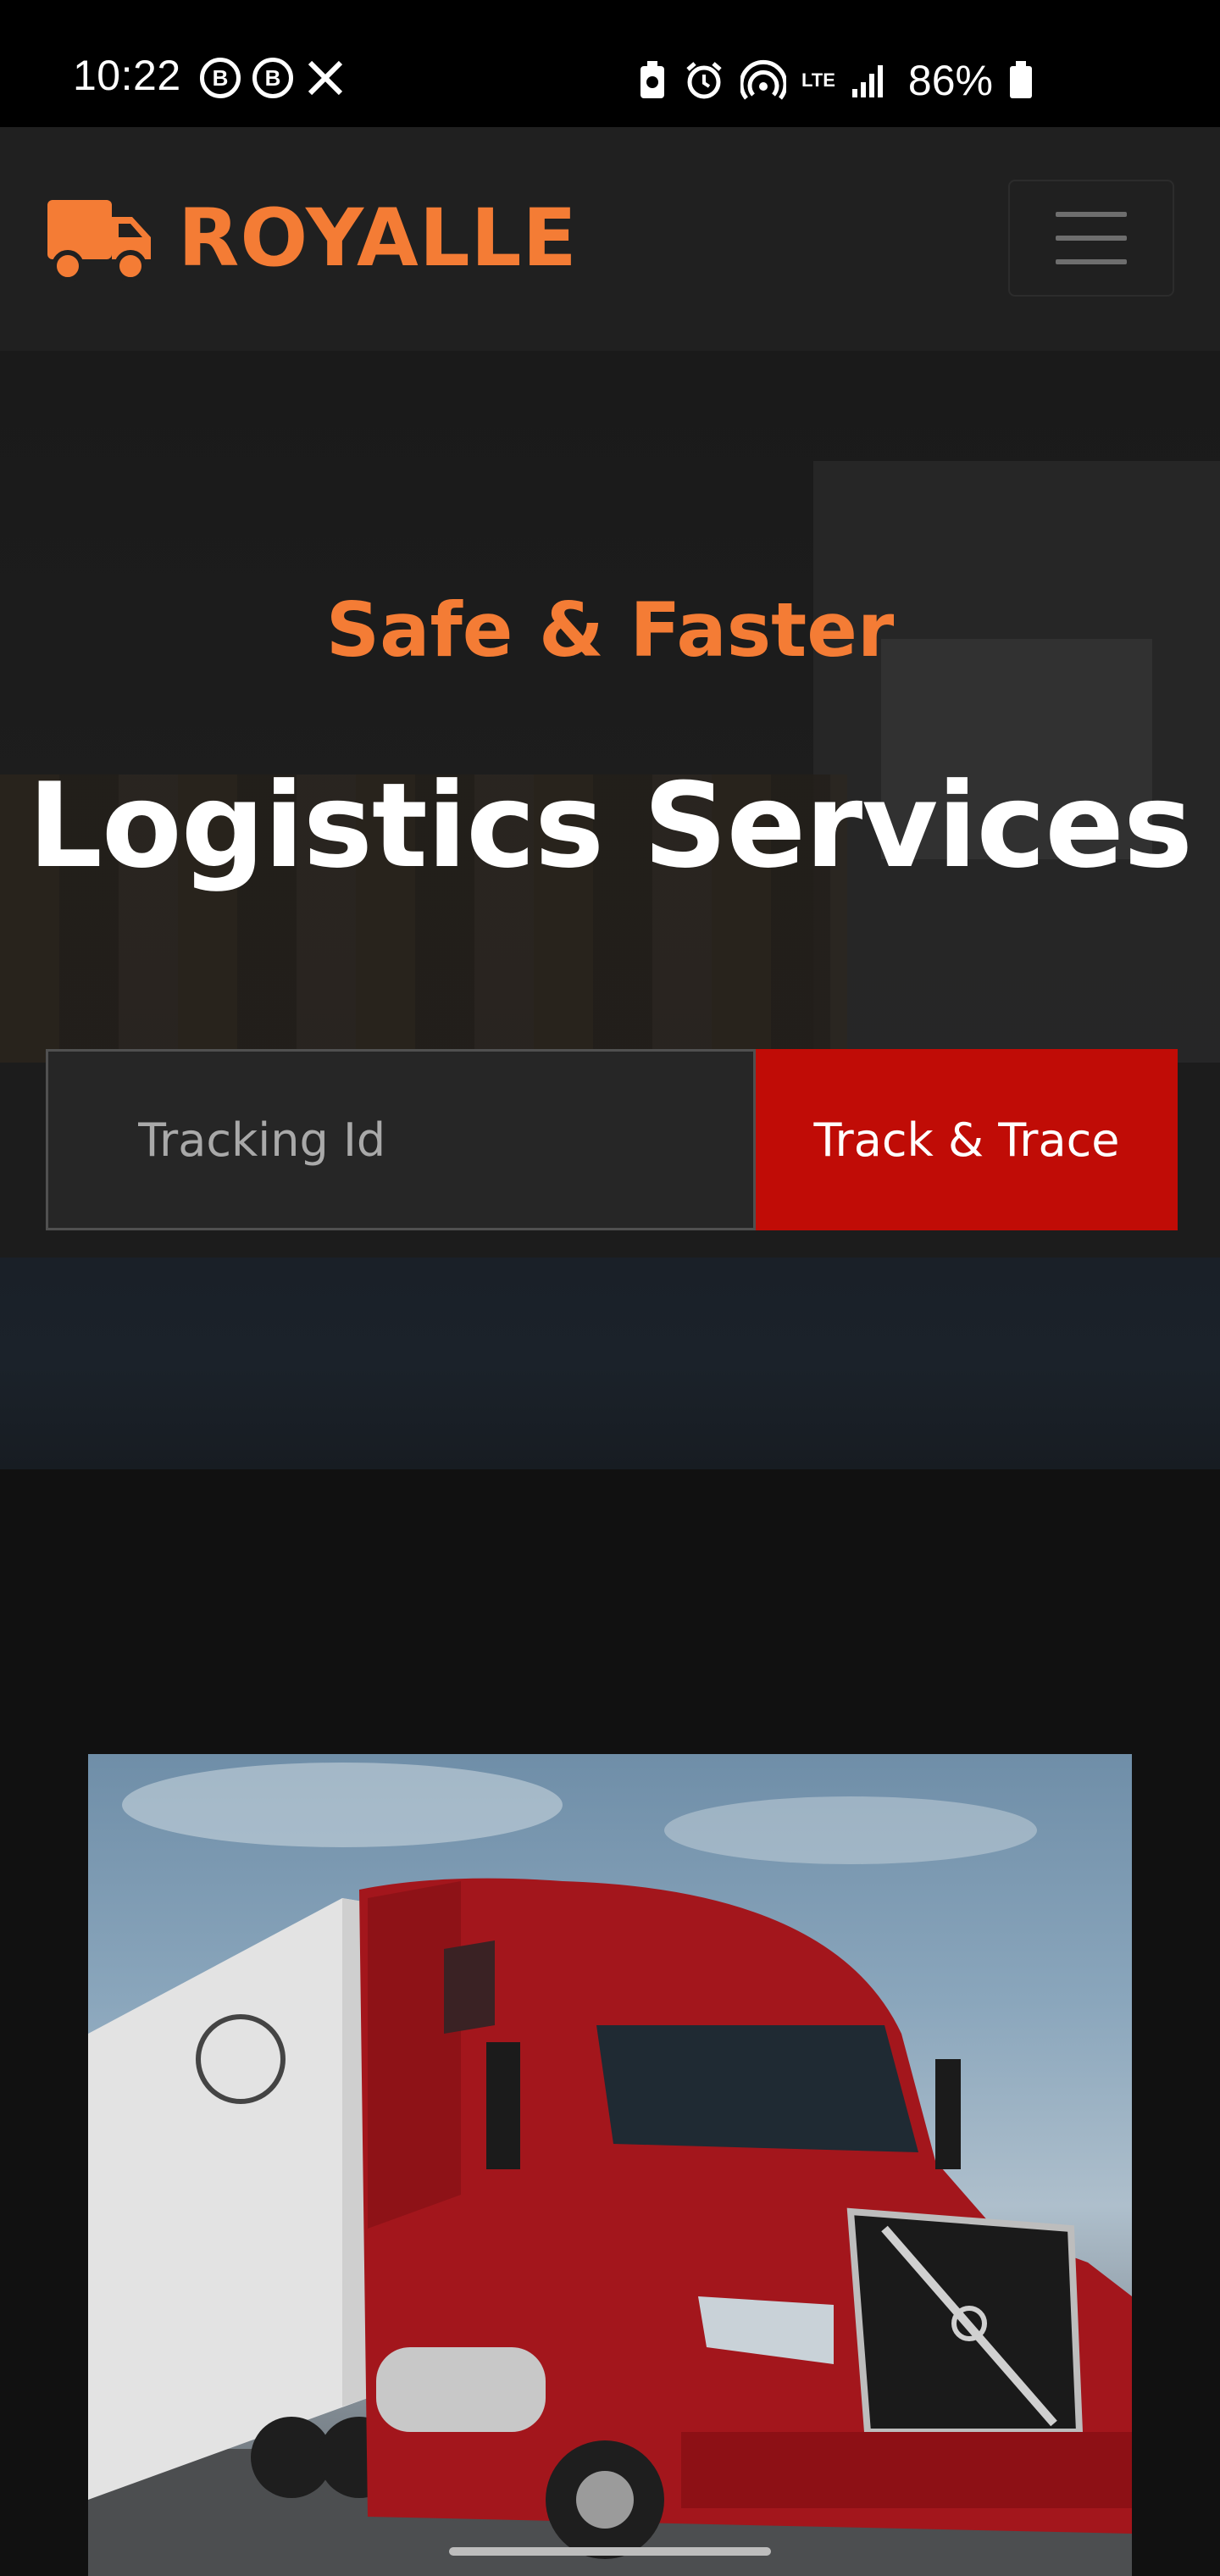 The image size is (1220, 2576). Describe the element at coordinates (99, 241) in the screenshot. I see `truck-icon` at that location.